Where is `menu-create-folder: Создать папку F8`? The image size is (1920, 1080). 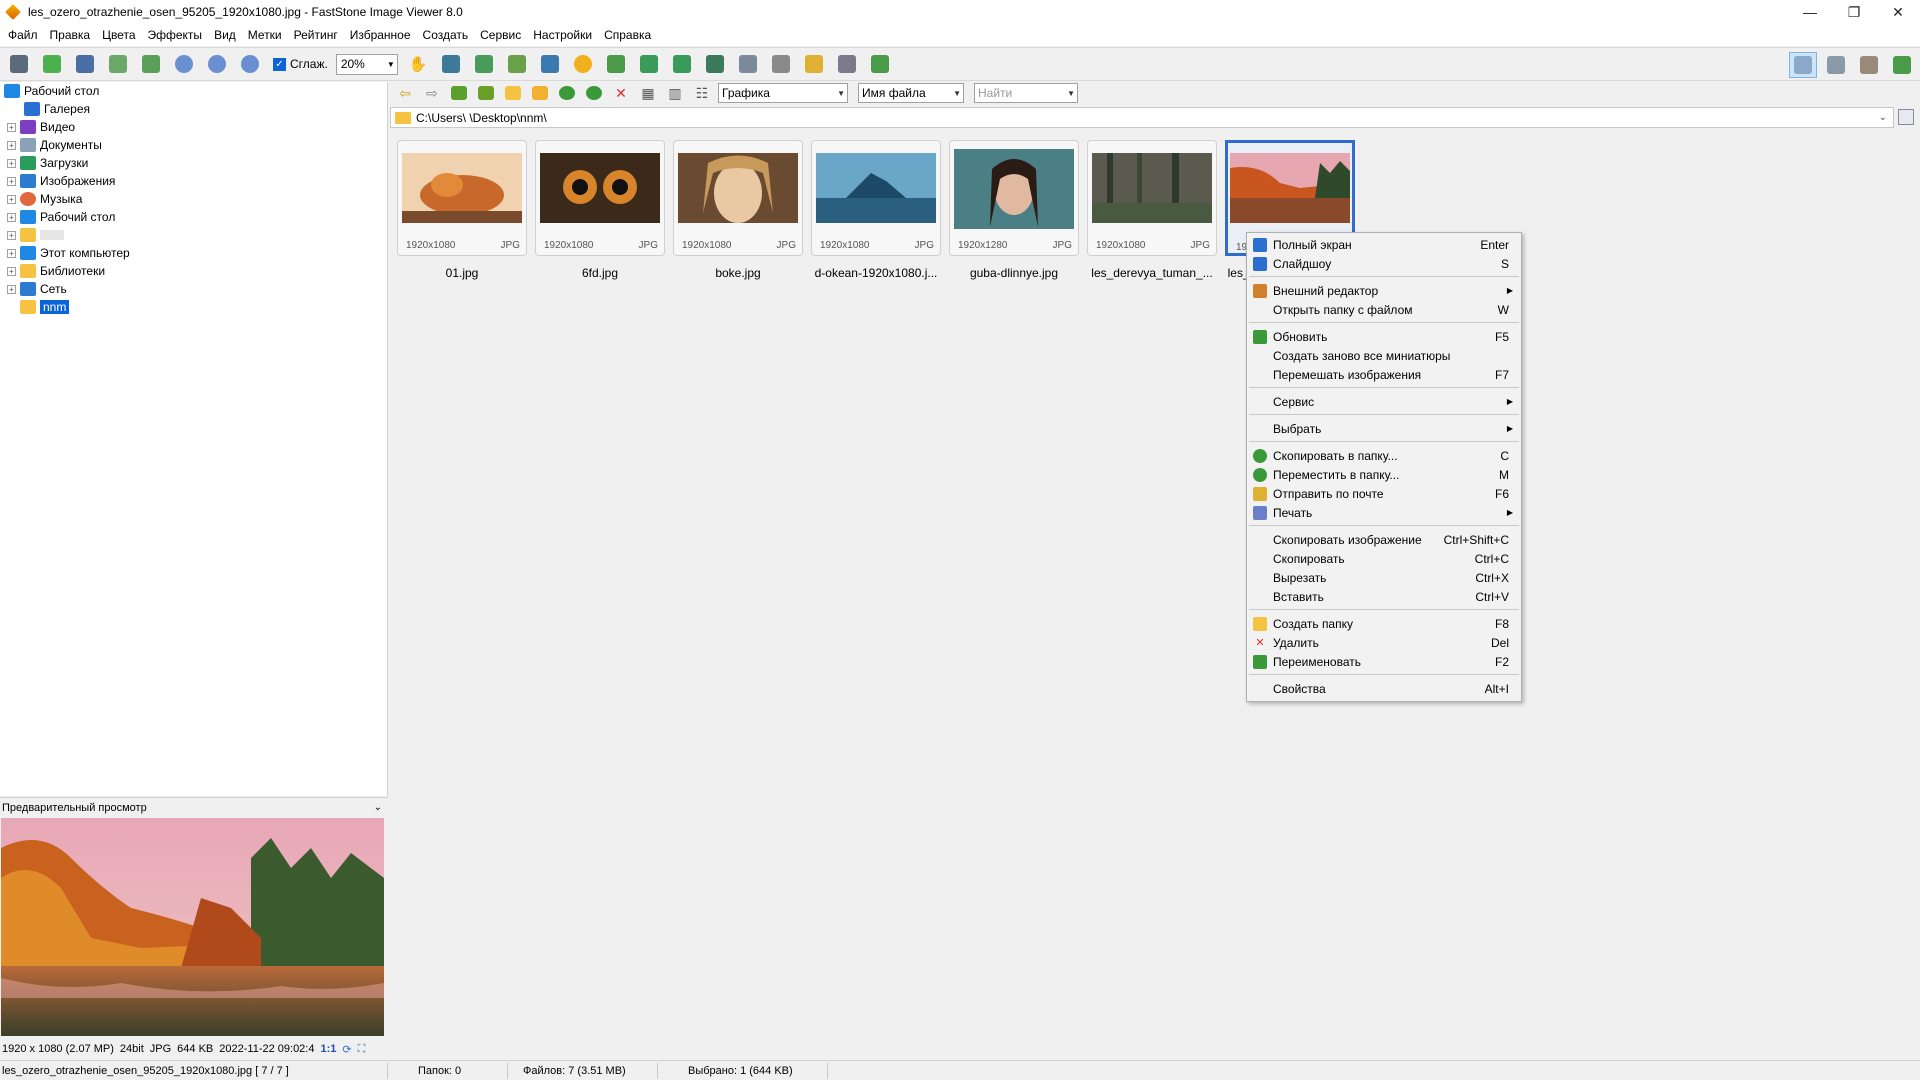
menu-create-folder: Создать папку F8 is located at coordinates (1384, 623).